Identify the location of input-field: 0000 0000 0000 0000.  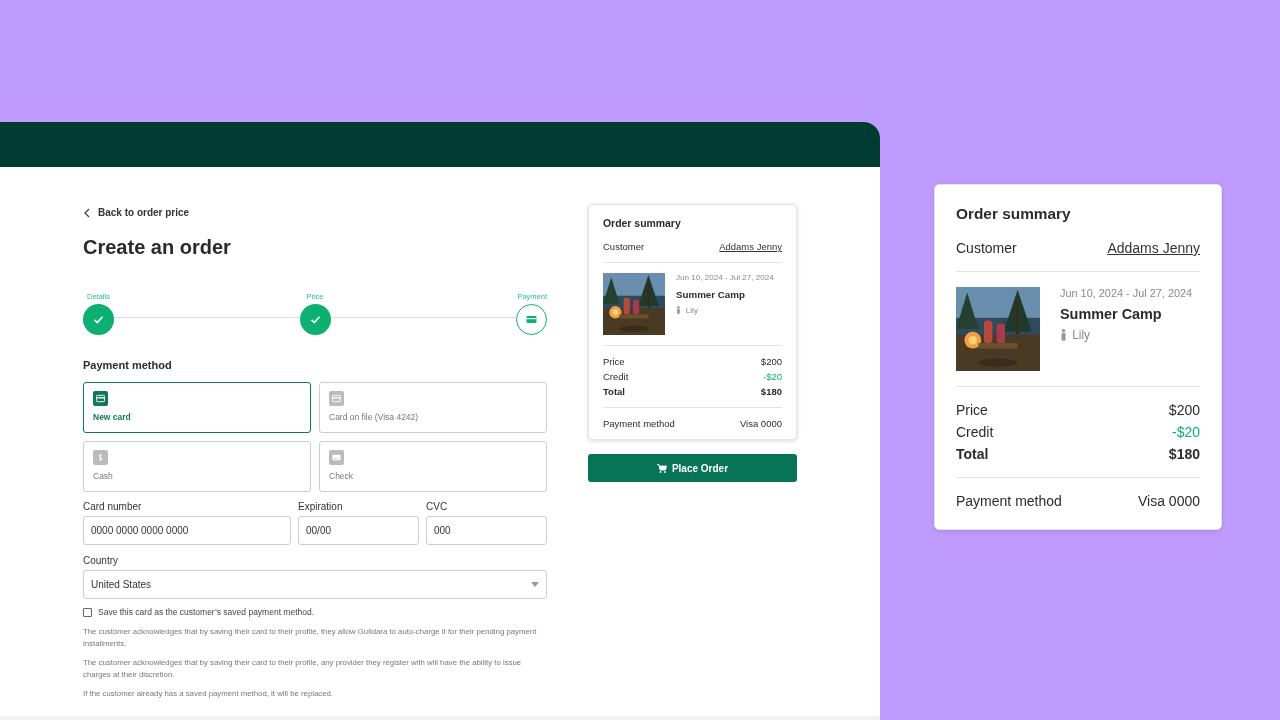
(187, 530).